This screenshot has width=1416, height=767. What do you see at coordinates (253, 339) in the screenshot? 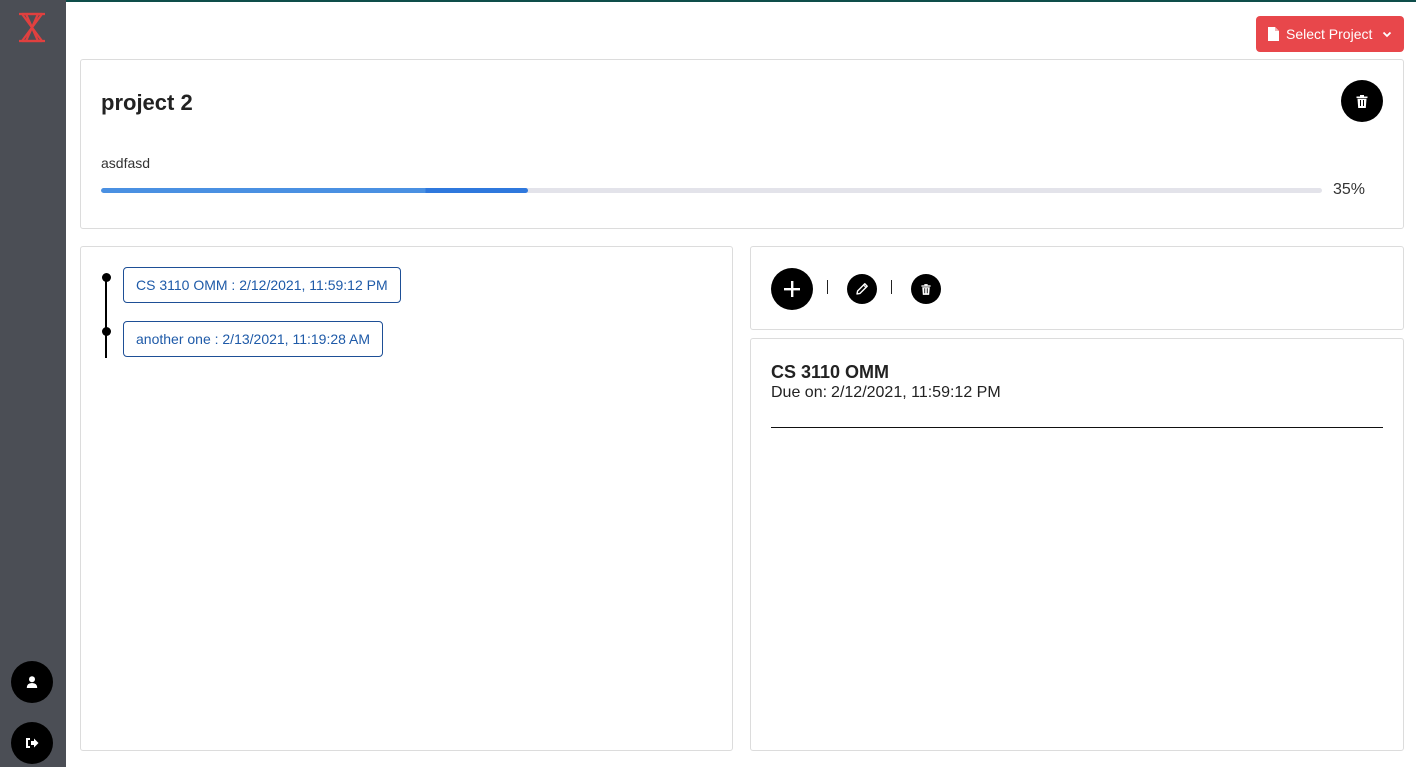
I see `timeline-item: another one : 2/13/2021, 11:19:28 AM` at bounding box center [253, 339].